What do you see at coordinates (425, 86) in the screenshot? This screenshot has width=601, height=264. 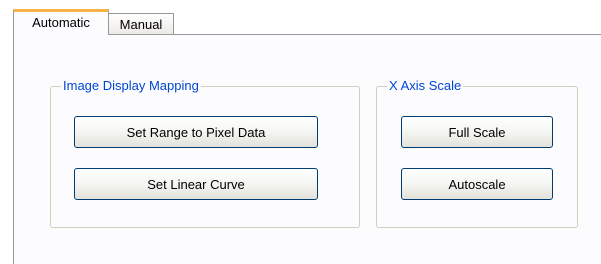 I see `x-axis-scale-title: X Axis Scale` at bounding box center [425, 86].